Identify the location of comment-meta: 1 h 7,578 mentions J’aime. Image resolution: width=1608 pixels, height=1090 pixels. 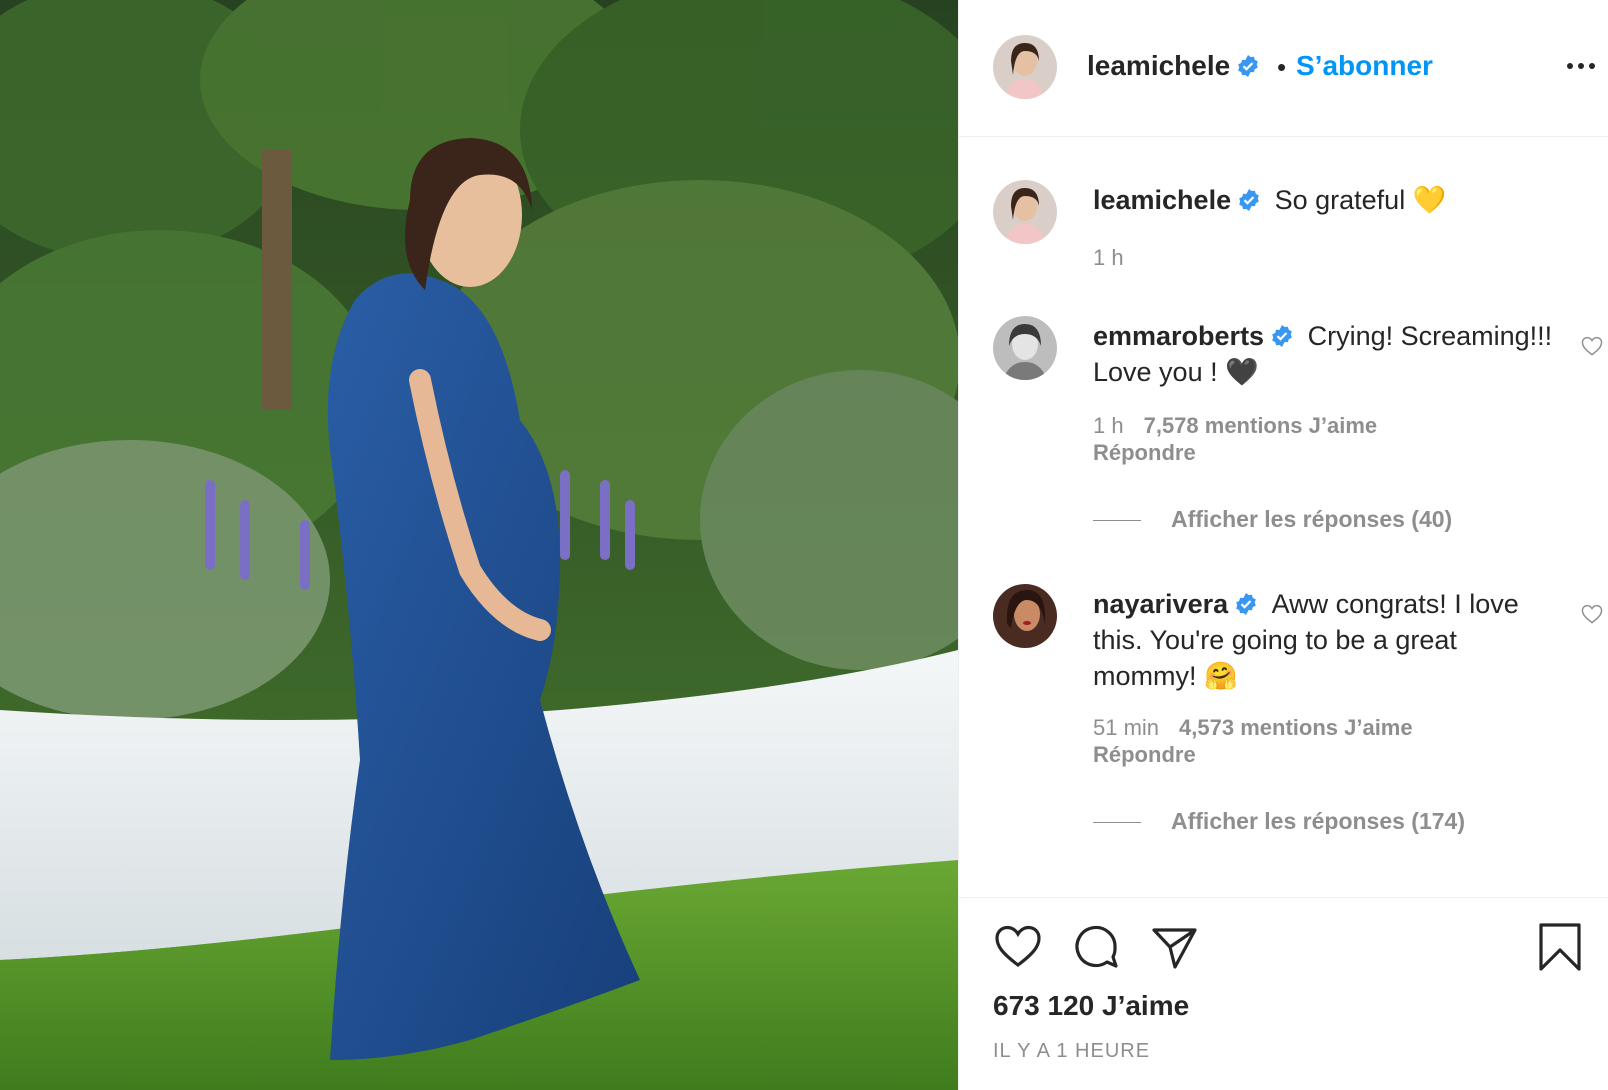
(1235, 426).